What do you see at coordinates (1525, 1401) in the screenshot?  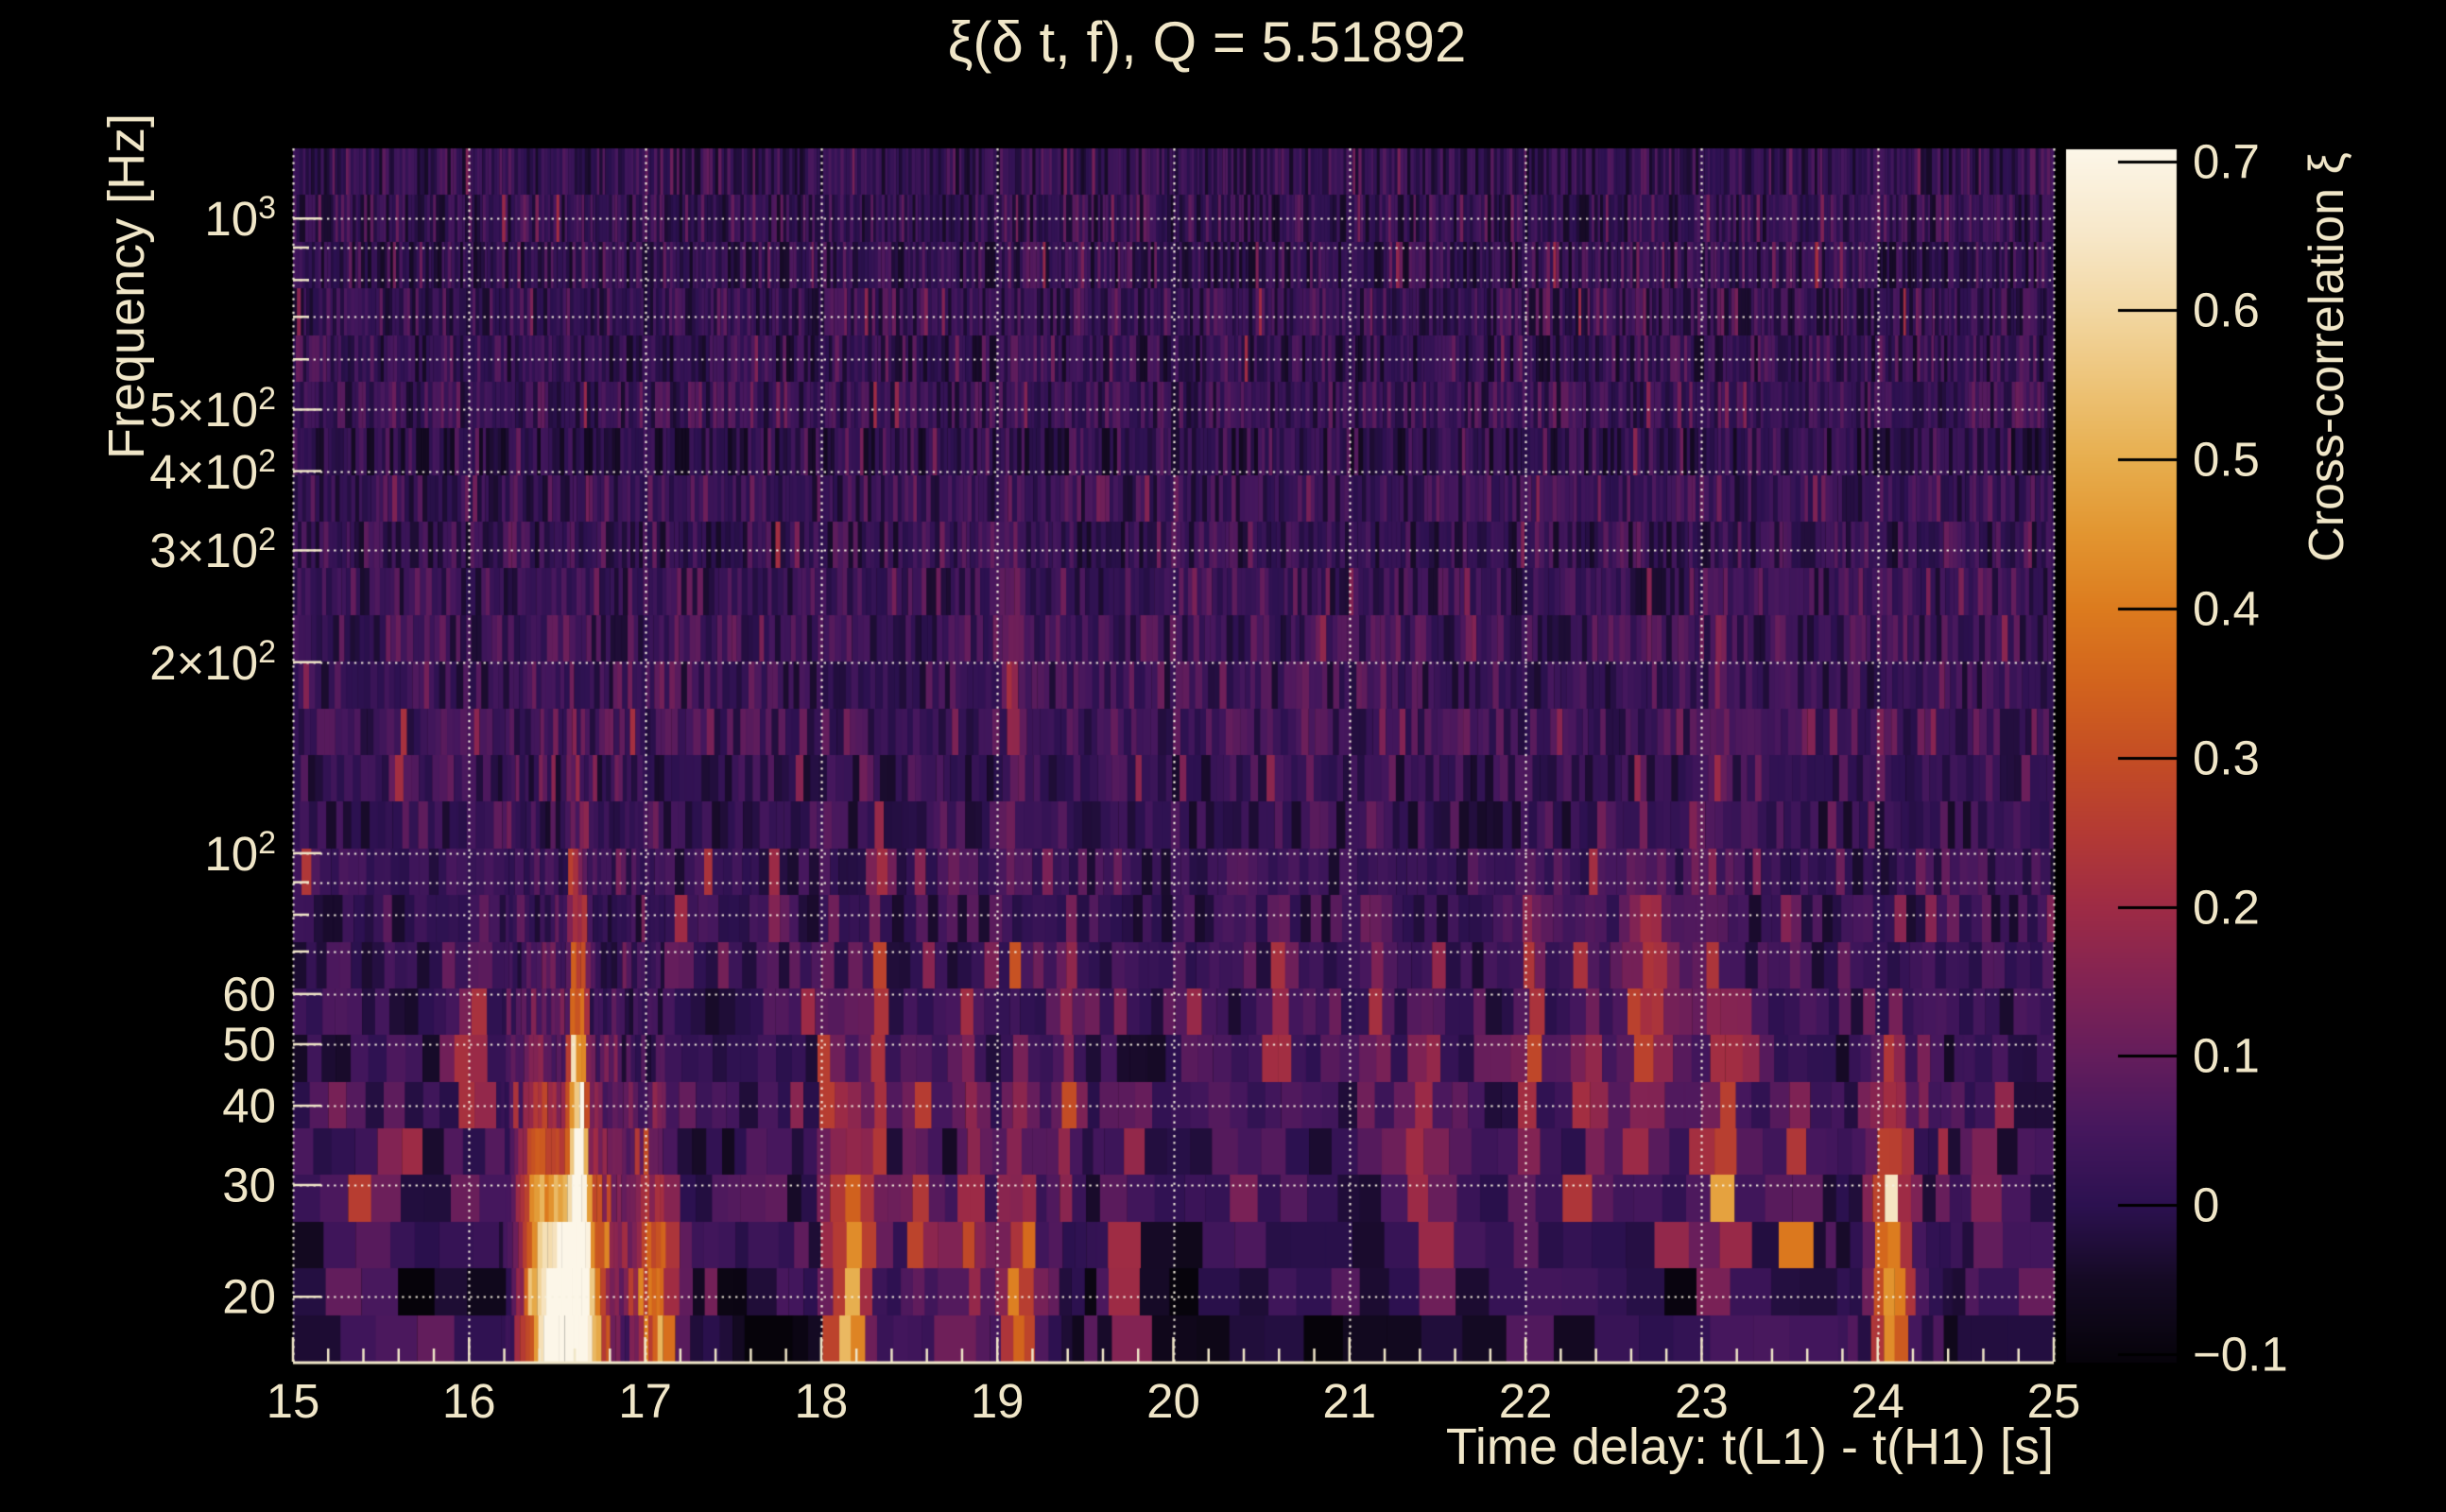 I see `x-tick-label: 22` at bounding box center [1525, 1401].